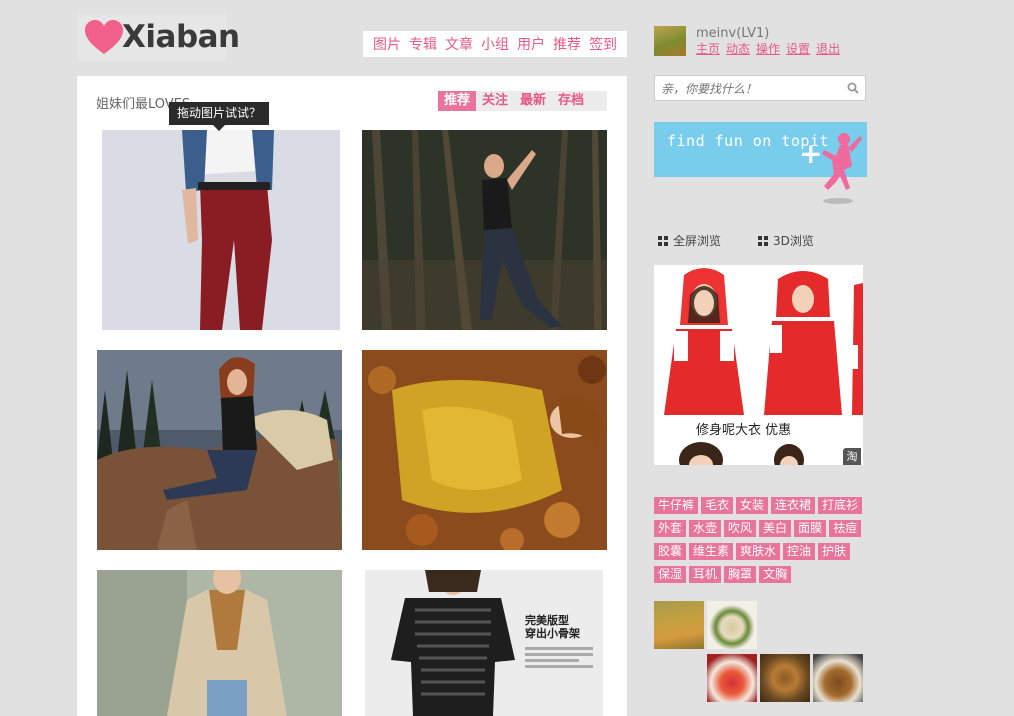 This screenshot has height=716, width=1014. I want to click on ad-image-right, so click(856, 340).